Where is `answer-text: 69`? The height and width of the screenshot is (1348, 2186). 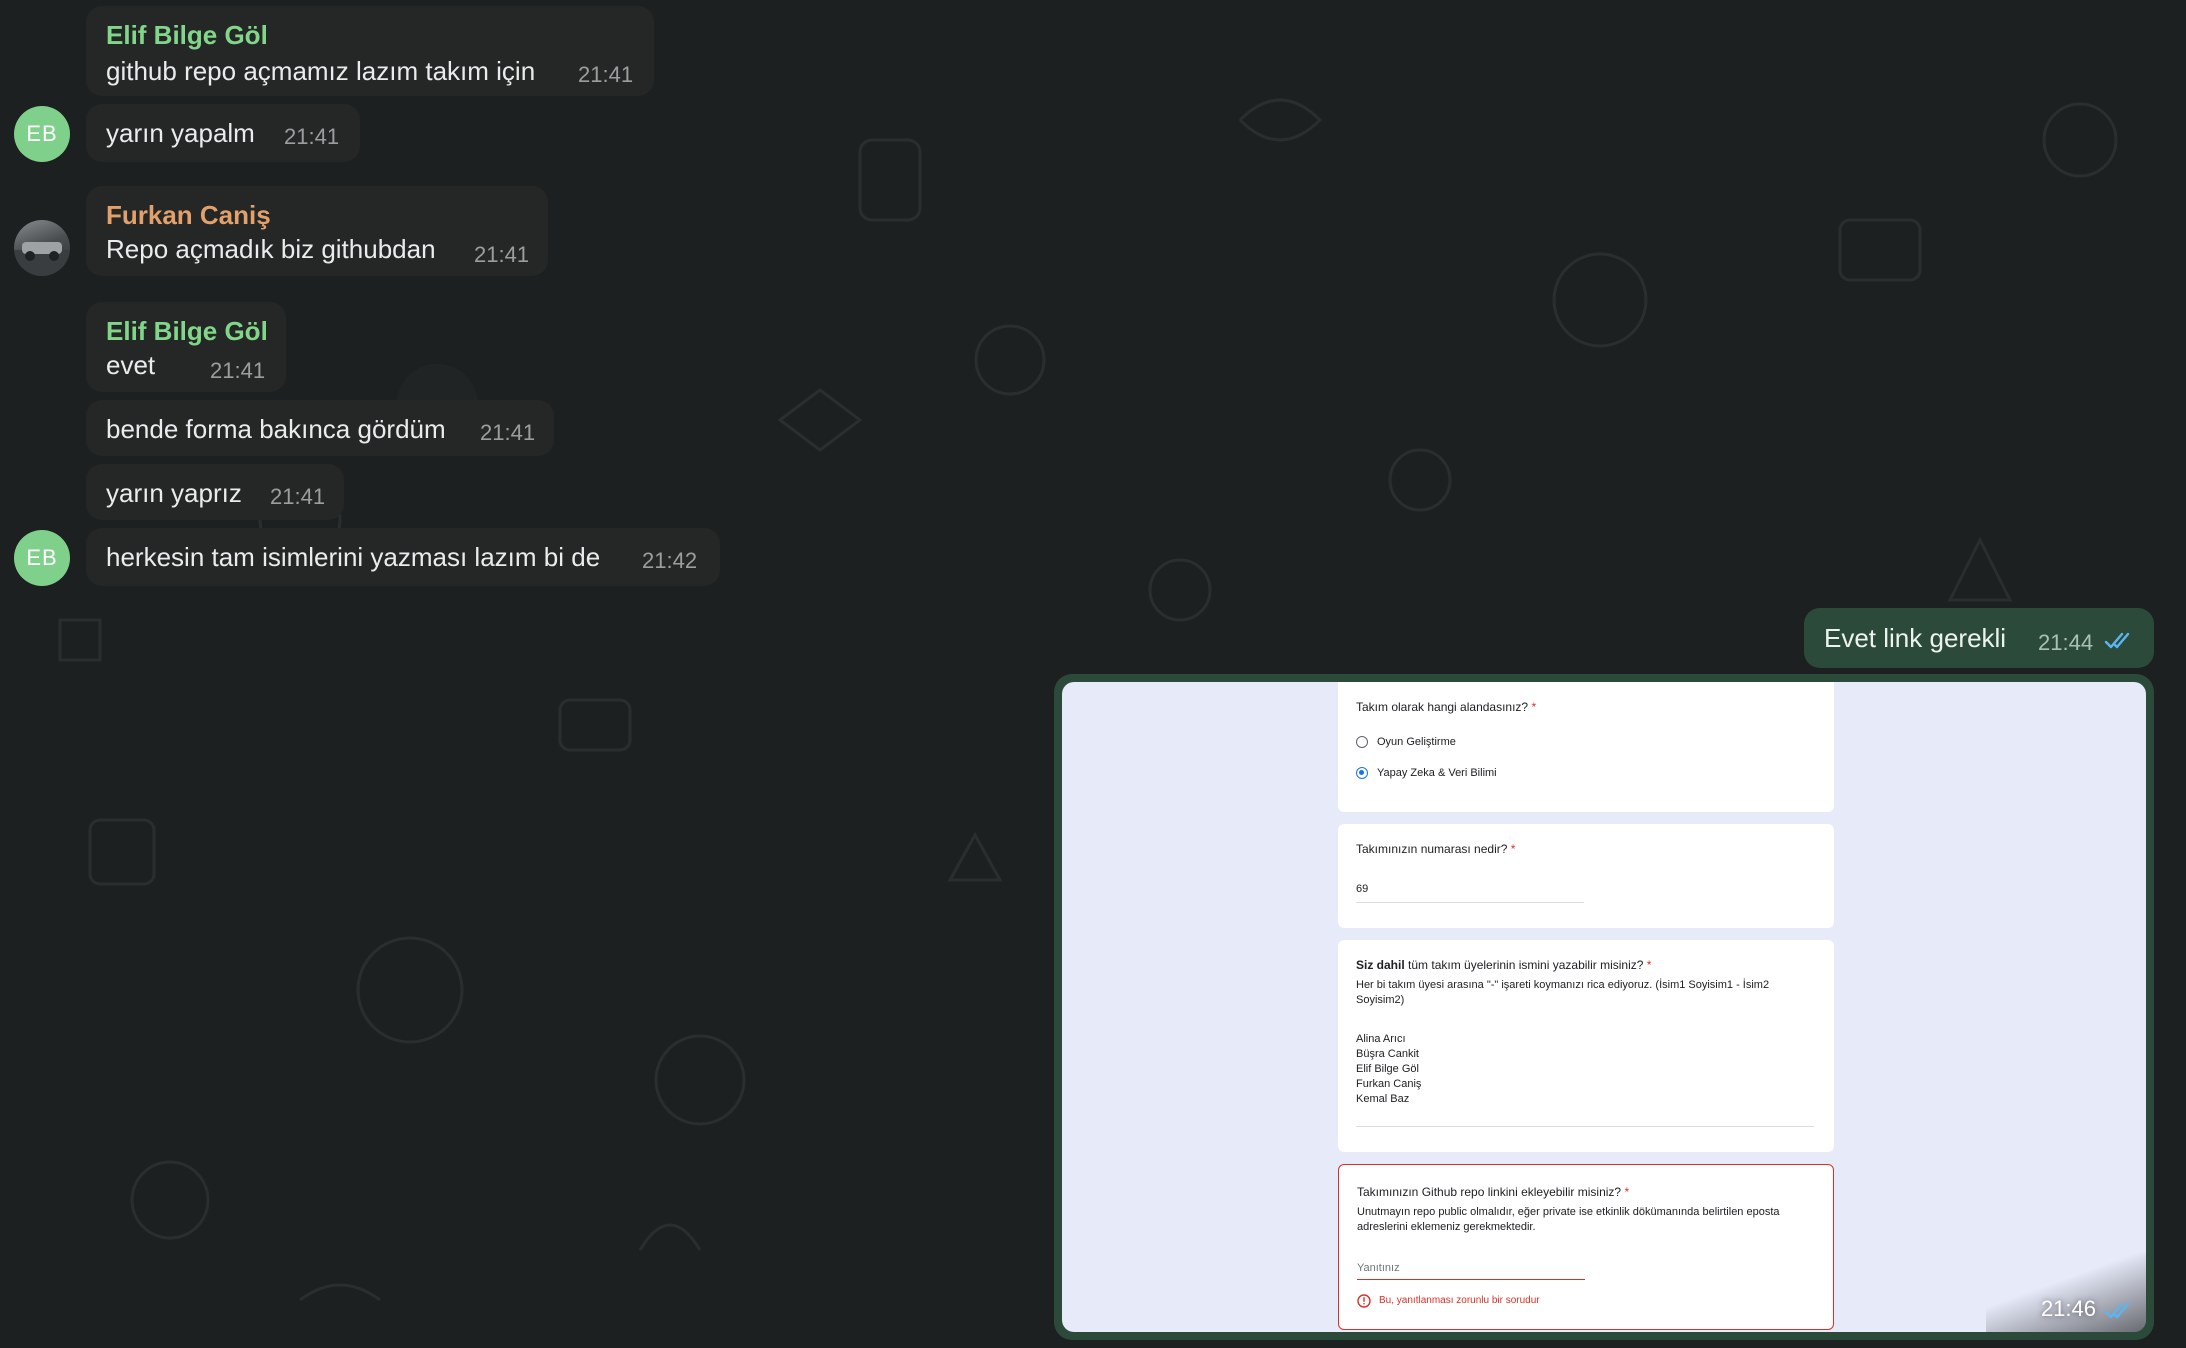 answer-text: 69 is located at coordinates (1362, 889).